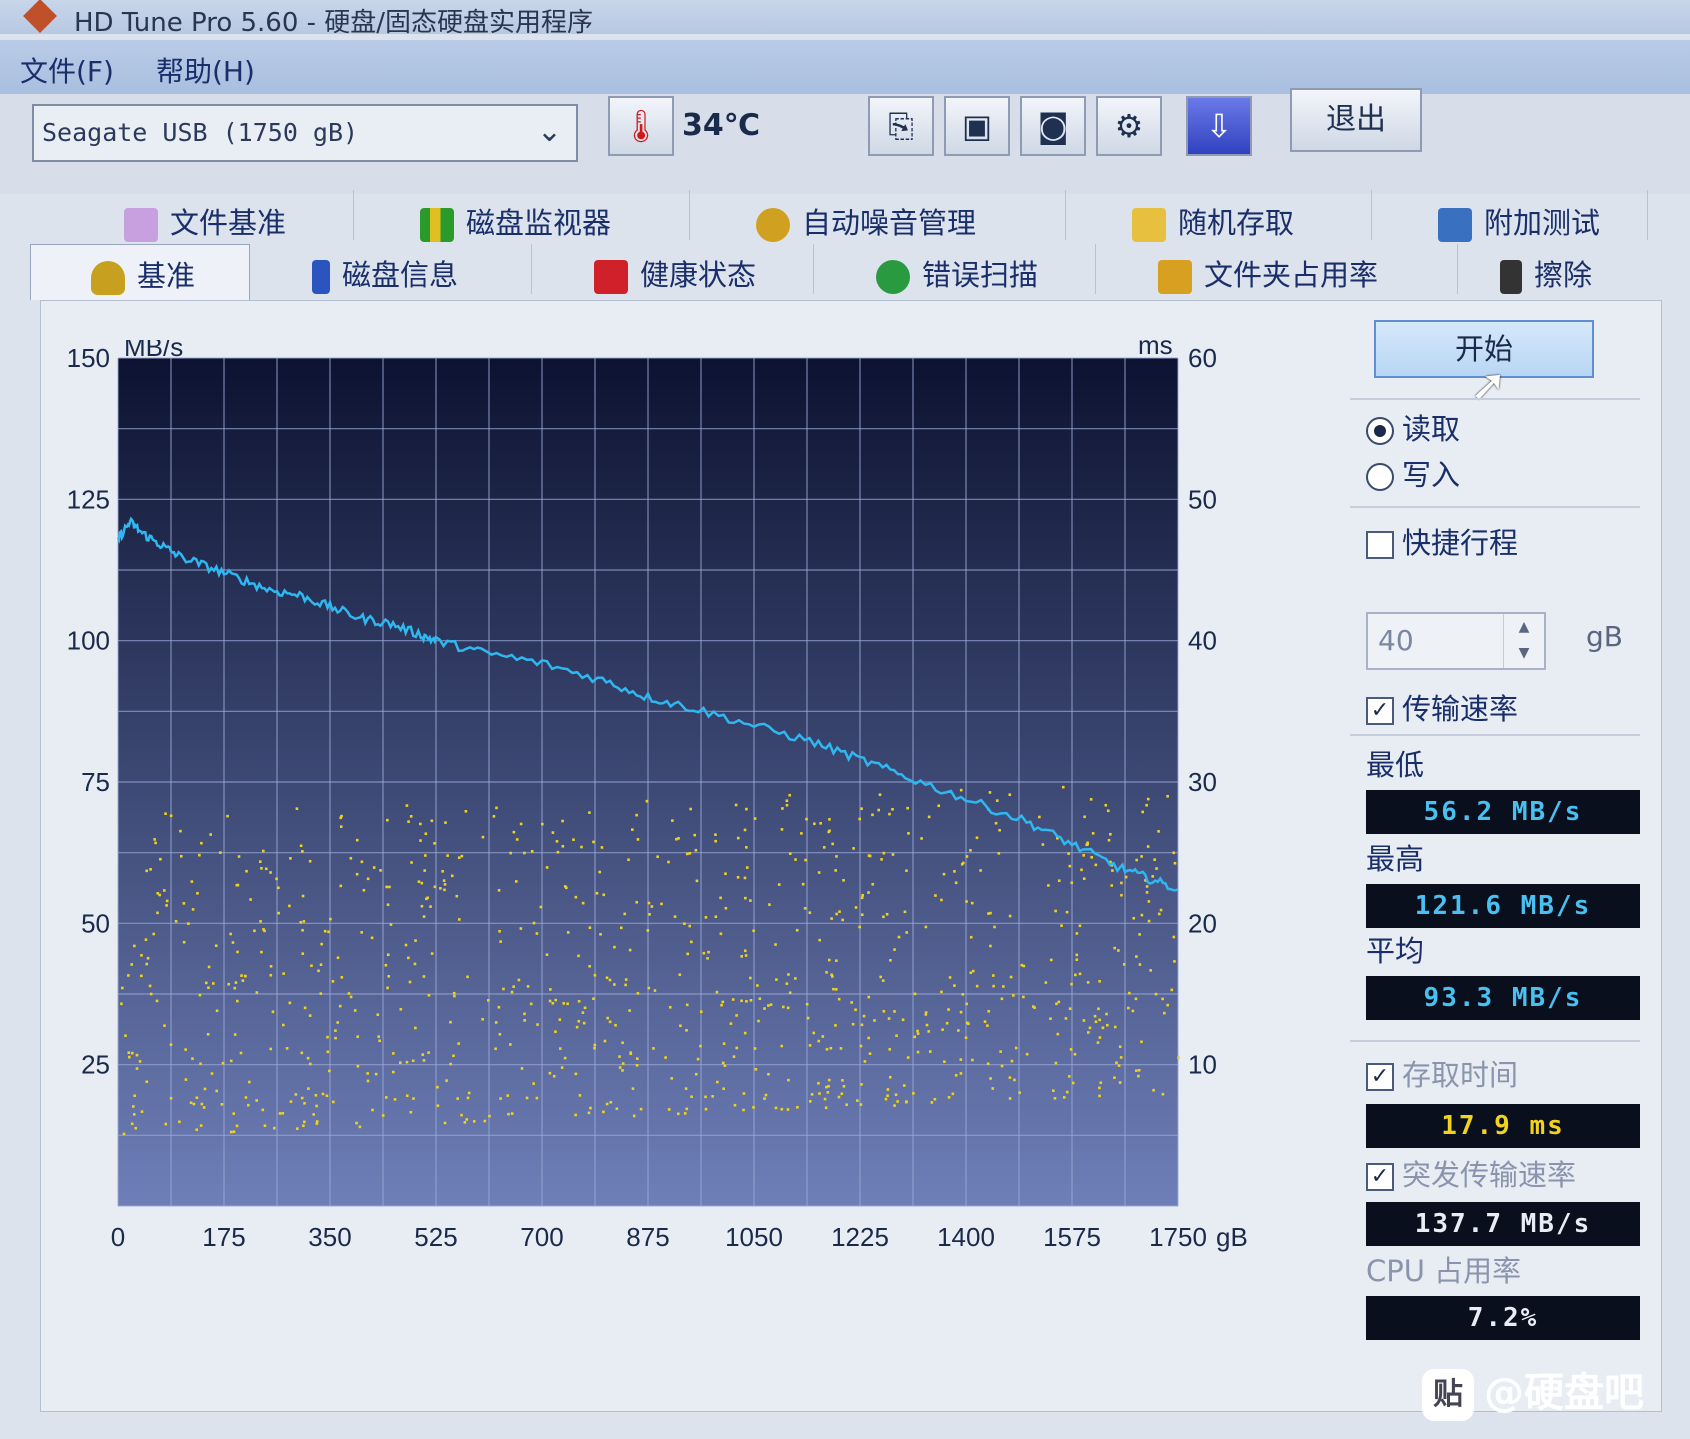 The width and height of the screenshot is (1690, 1439). What do you see at coordinates (392, 269) in the screenshot?
I see `tab-disk-info: 磁盘信息` at bounding box center [392, 269].